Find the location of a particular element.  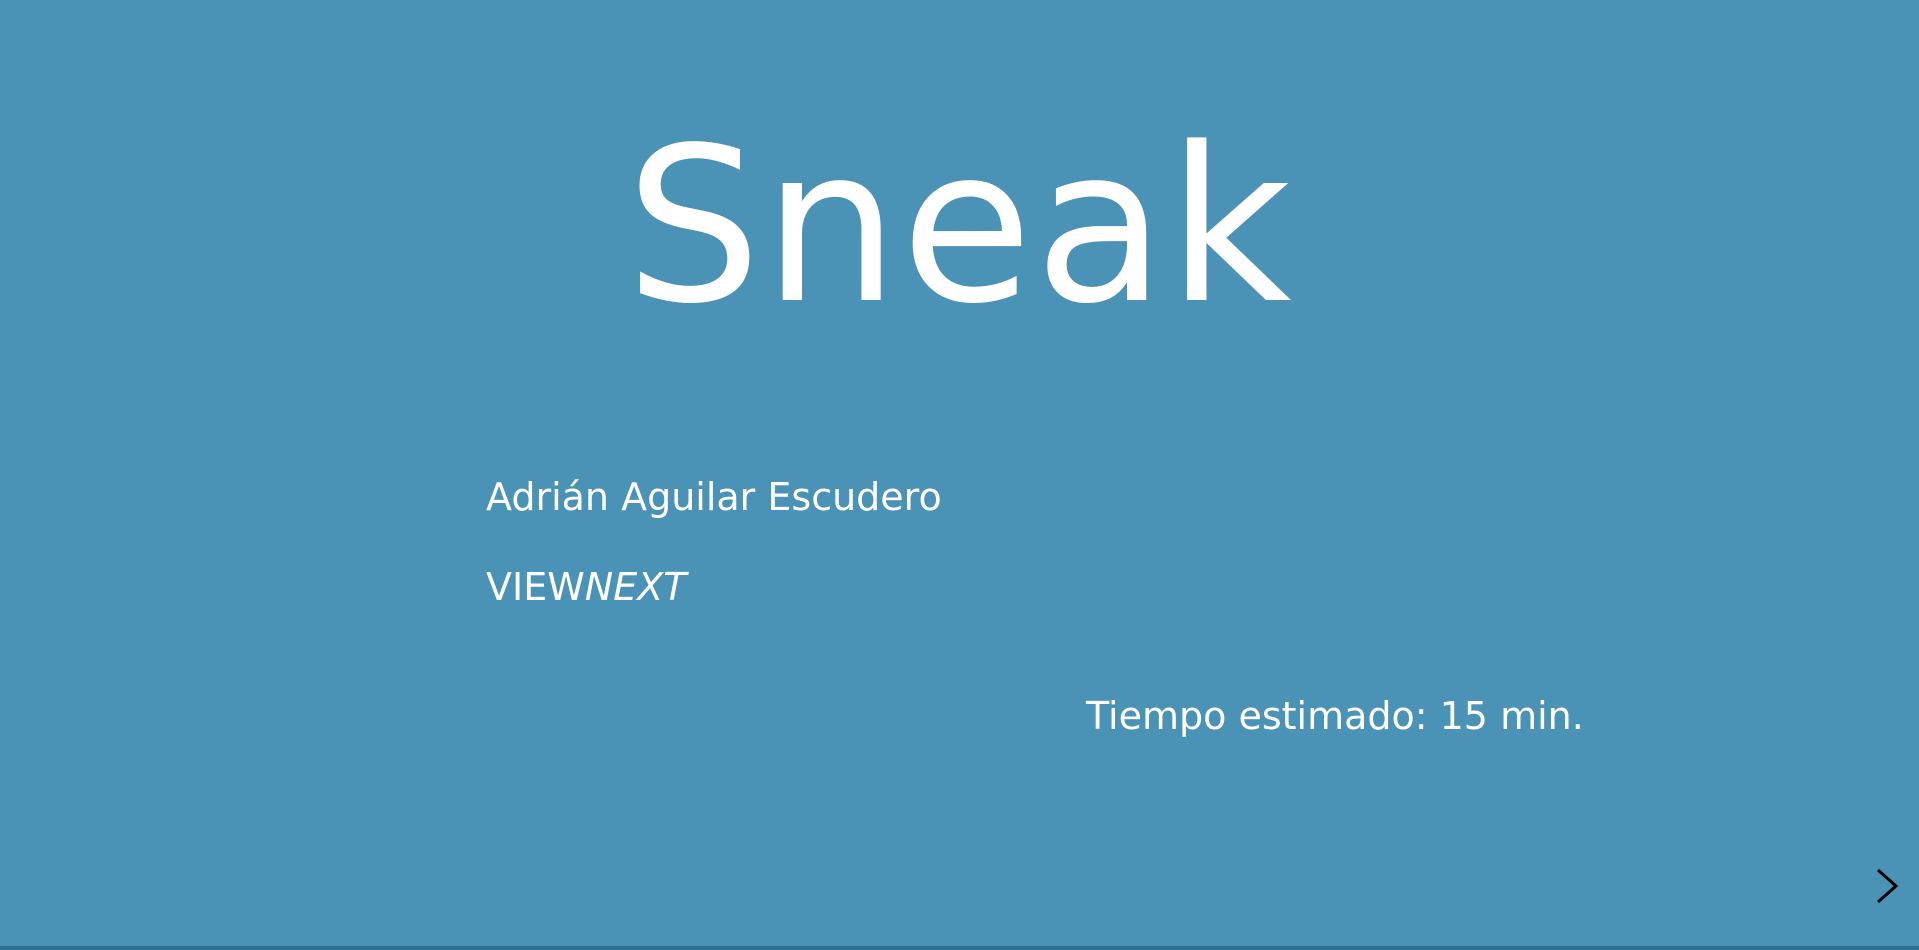

estimated-time: Tiempo estimado: 15 min. is located at coordinates (1335, 716).